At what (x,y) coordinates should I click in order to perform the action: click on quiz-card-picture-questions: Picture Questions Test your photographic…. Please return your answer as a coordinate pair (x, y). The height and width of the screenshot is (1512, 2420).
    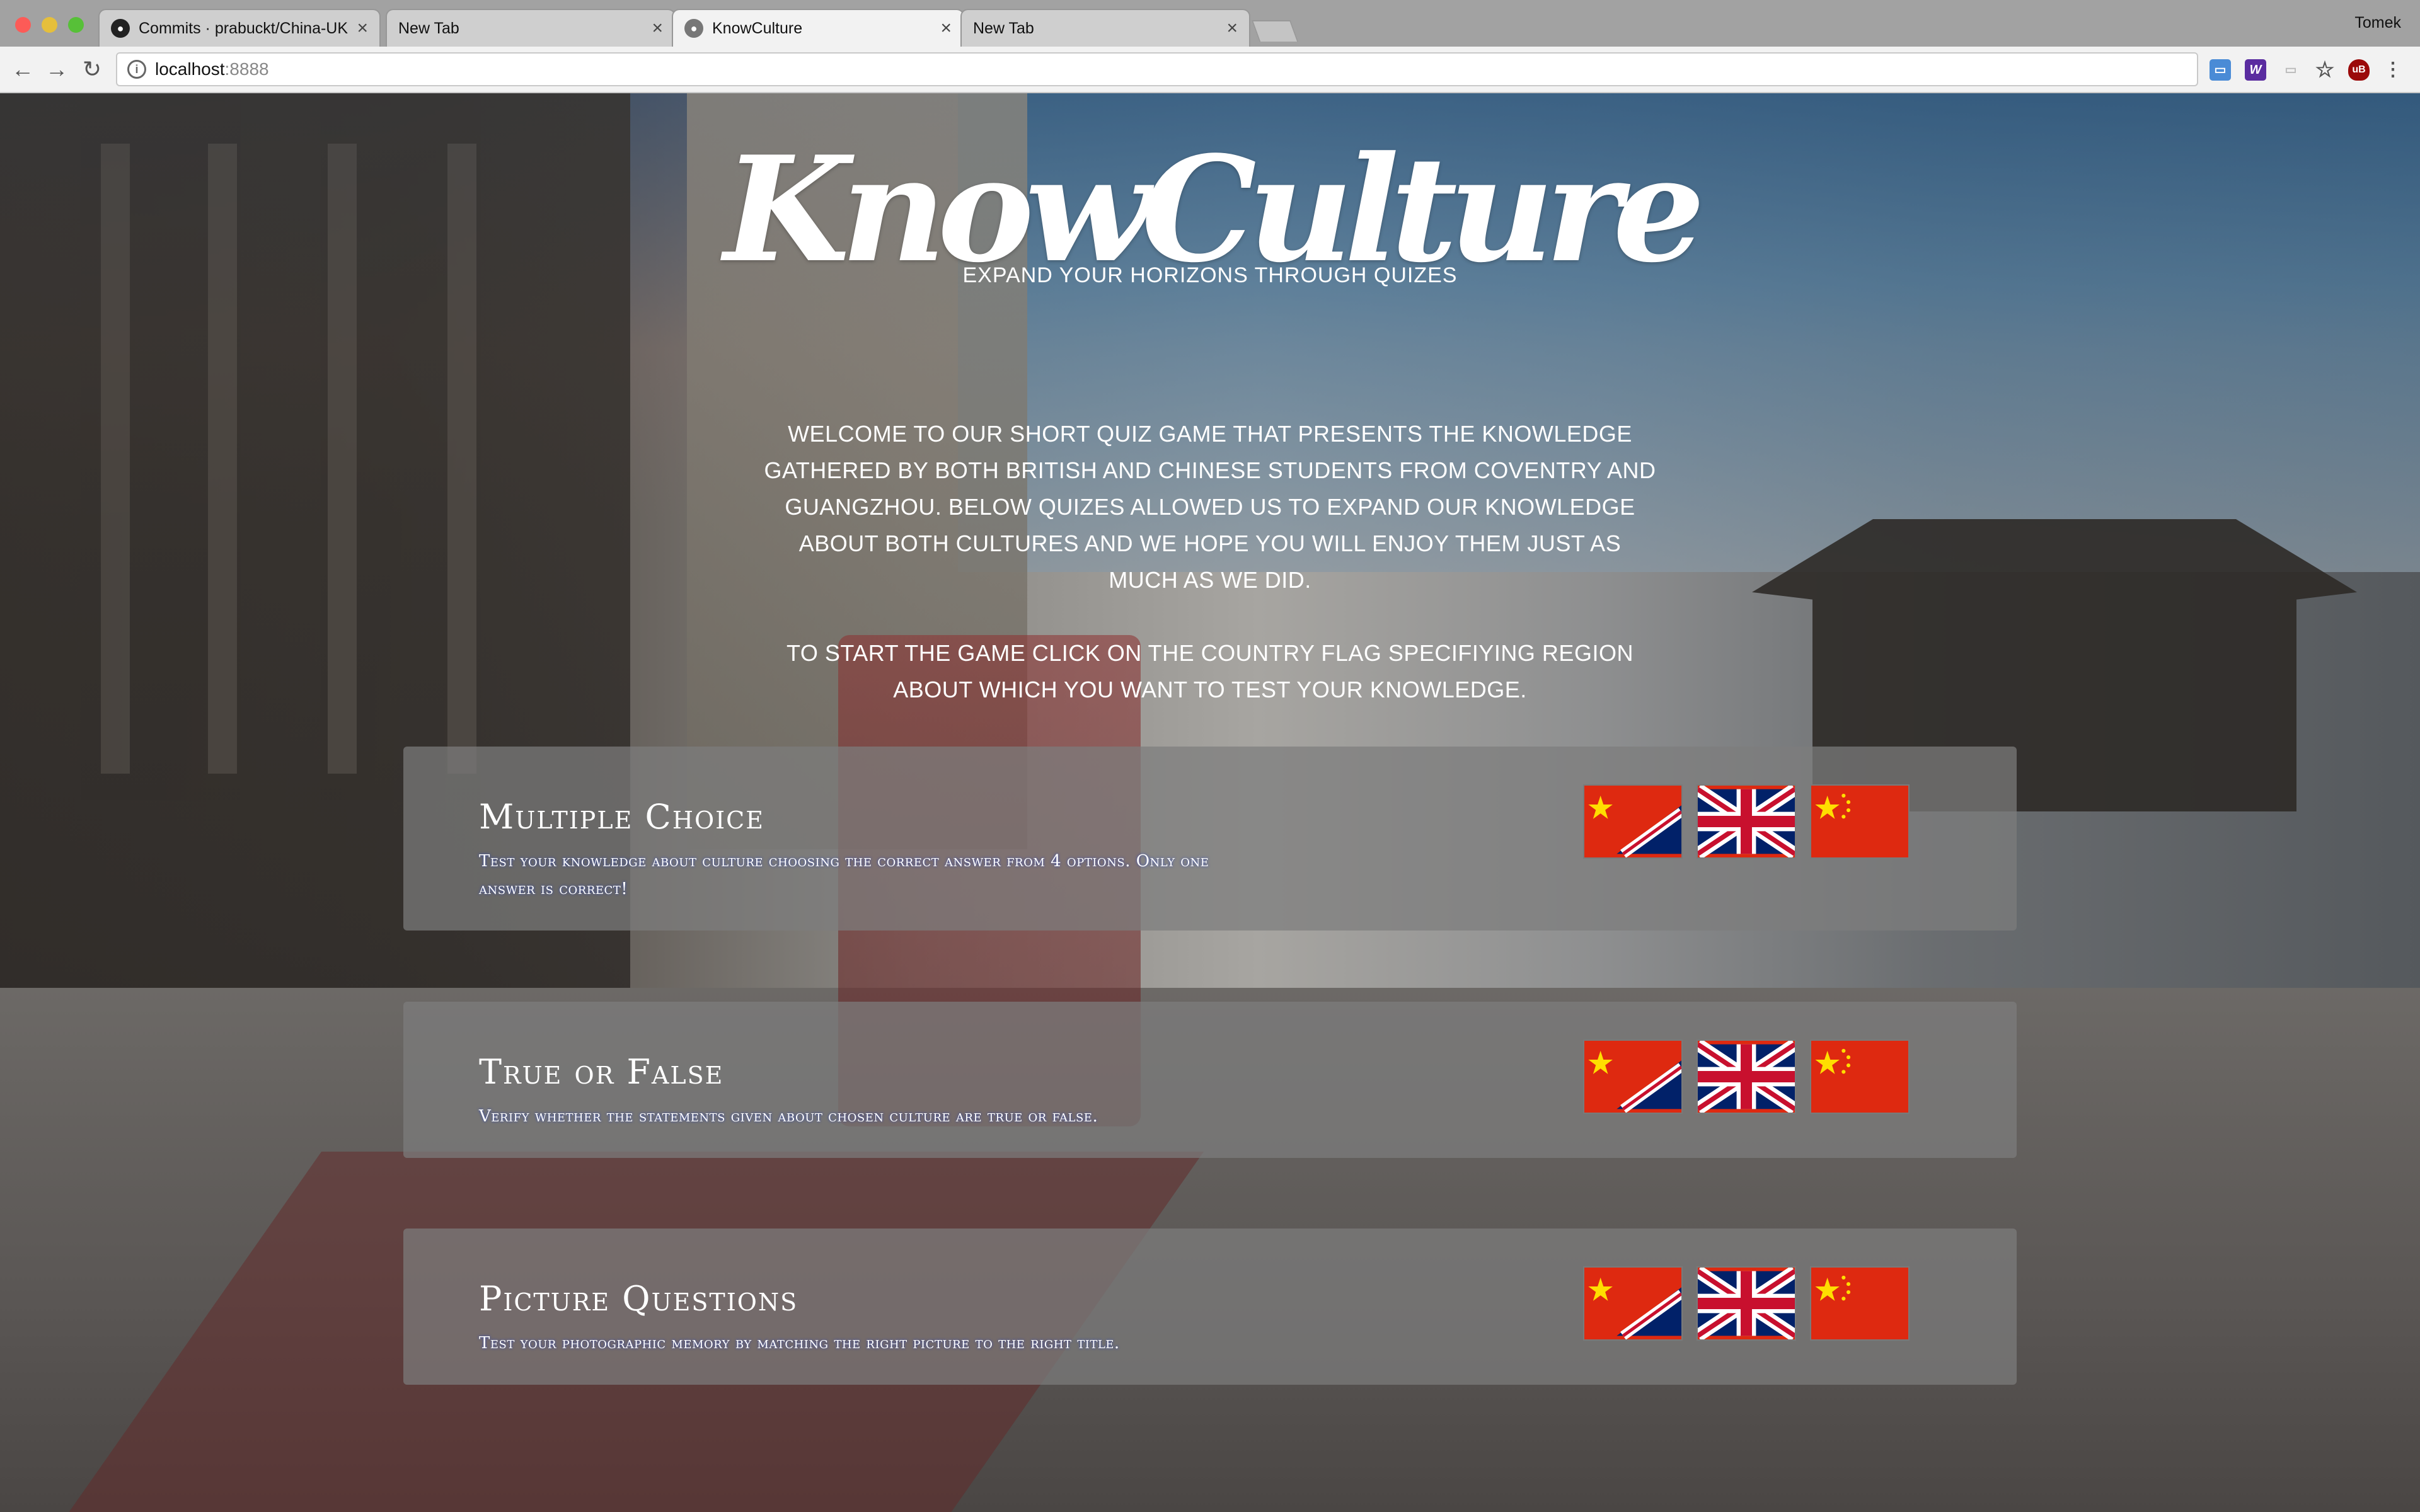
    Looking at the image, I should click on (1210, 1306).